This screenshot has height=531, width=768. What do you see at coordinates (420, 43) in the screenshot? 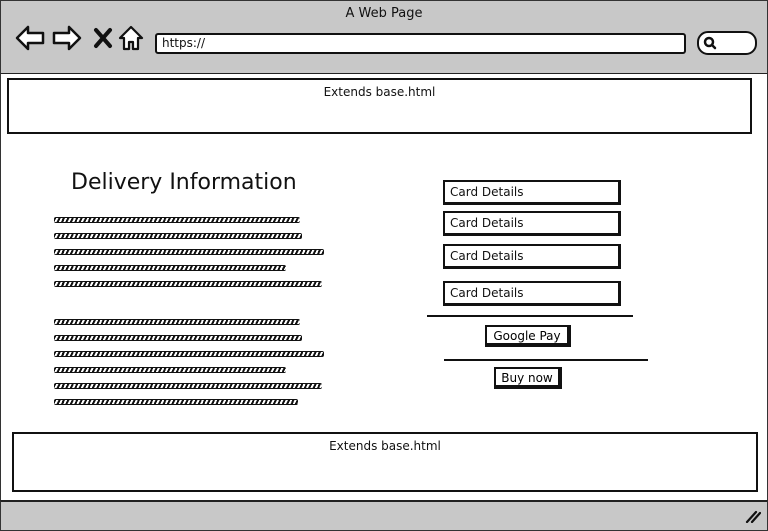
I see `url-input: https://` at bounding box center [420, 43].